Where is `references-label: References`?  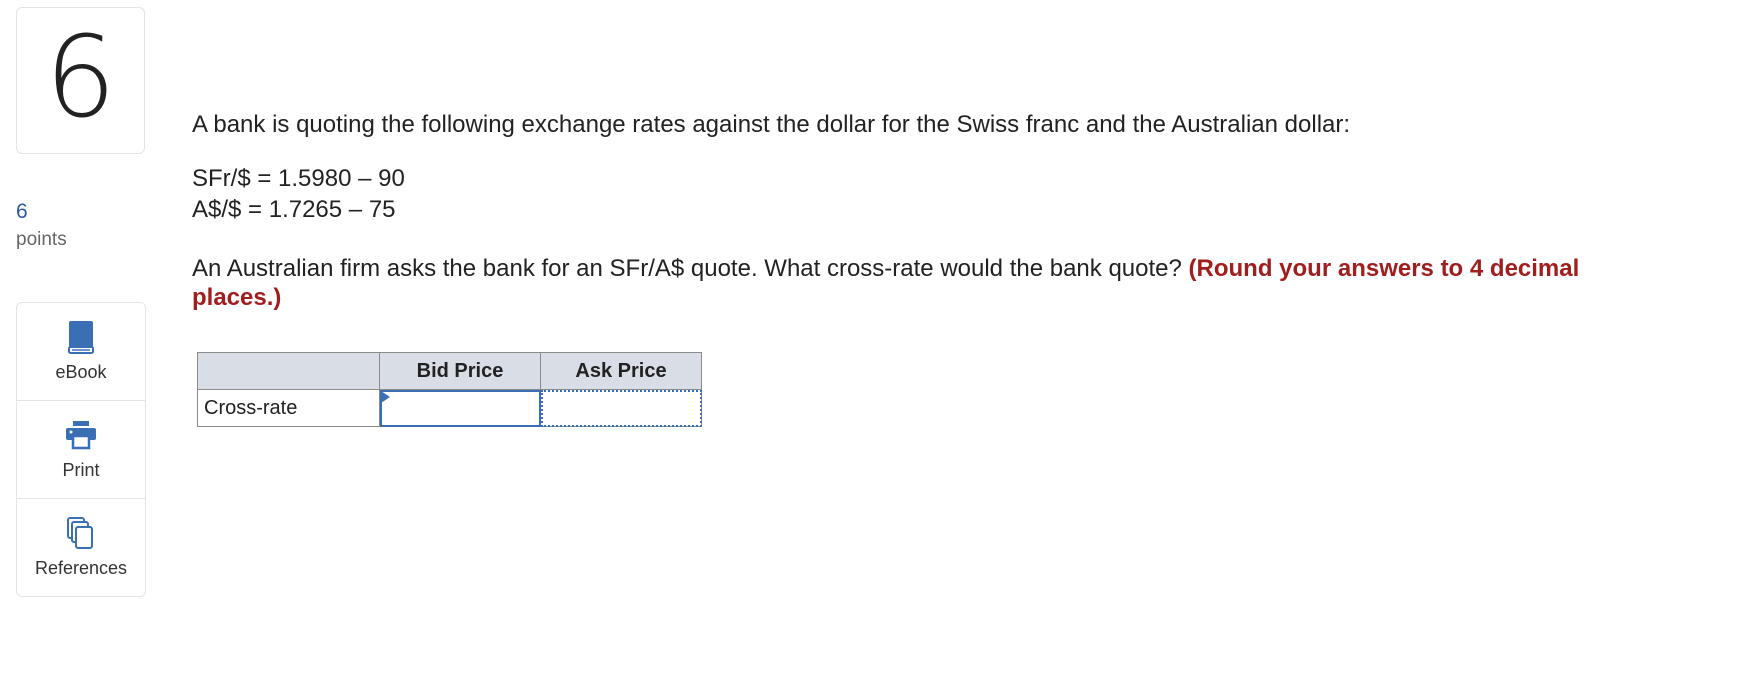 references-label: References is located at coordinates (81, 568).